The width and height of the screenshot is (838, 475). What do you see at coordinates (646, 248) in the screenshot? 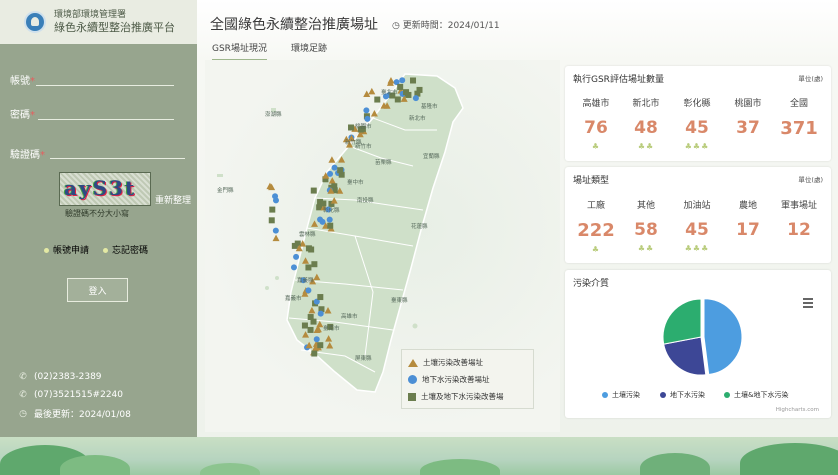
I see `sprout-icon: ♣♣` at bounding box center [646, 248].